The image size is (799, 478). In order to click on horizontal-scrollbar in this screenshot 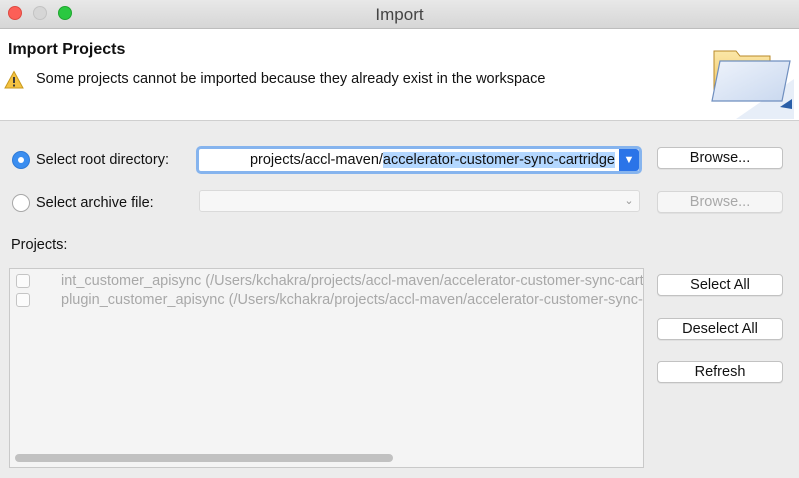, I will do `click(204, 458)`.